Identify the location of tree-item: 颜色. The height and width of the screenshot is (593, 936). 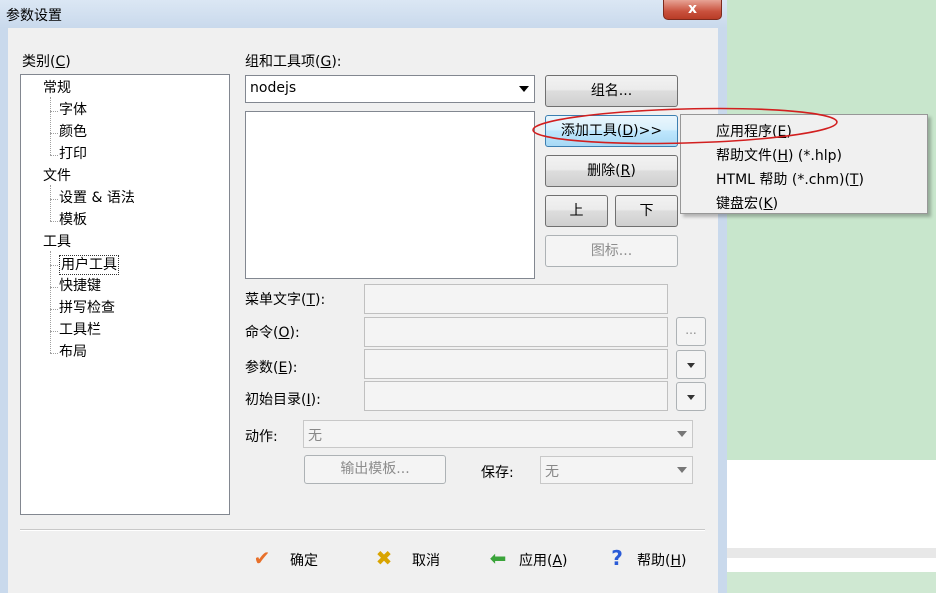
(73, 132).